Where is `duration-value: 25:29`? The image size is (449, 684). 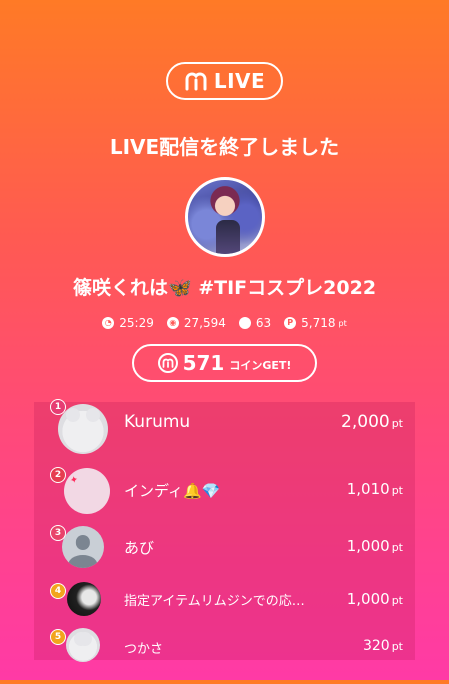
duration-value: 25:29 is located at coordinates (136, 323).